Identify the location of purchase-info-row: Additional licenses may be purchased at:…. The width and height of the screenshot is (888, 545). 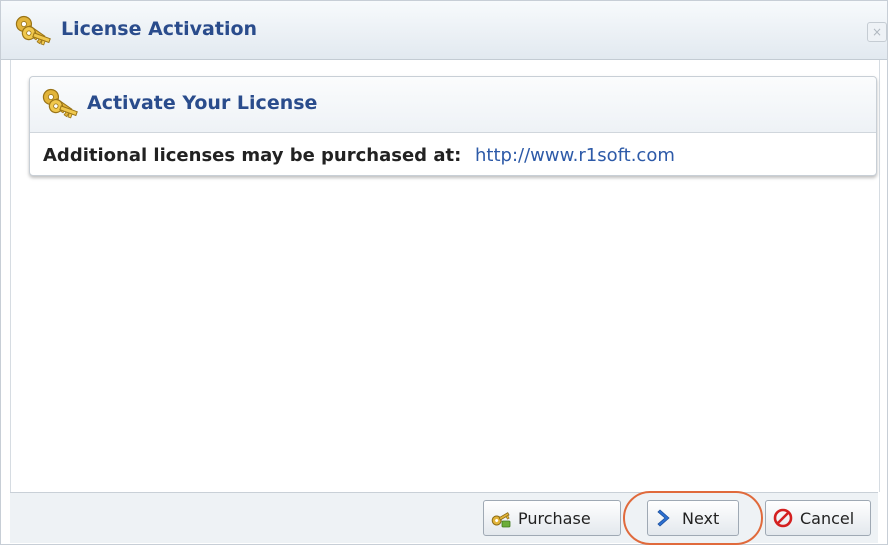
(359, 155).